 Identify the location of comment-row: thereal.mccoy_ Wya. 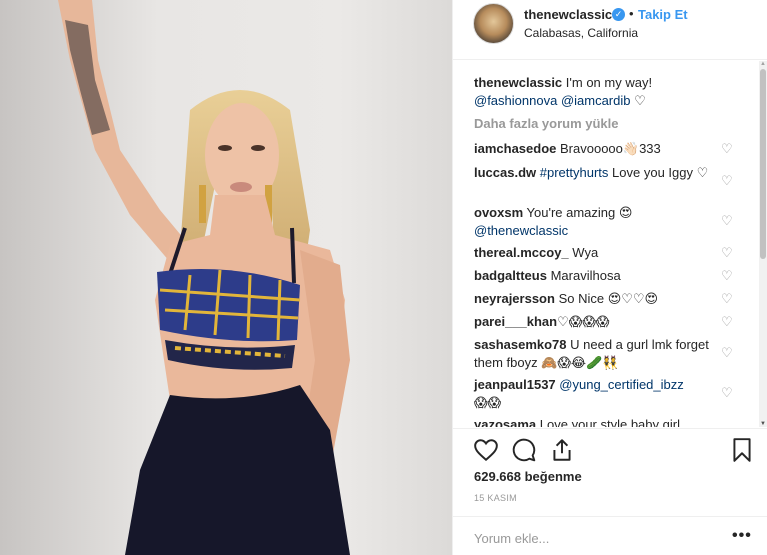
(592, 253).